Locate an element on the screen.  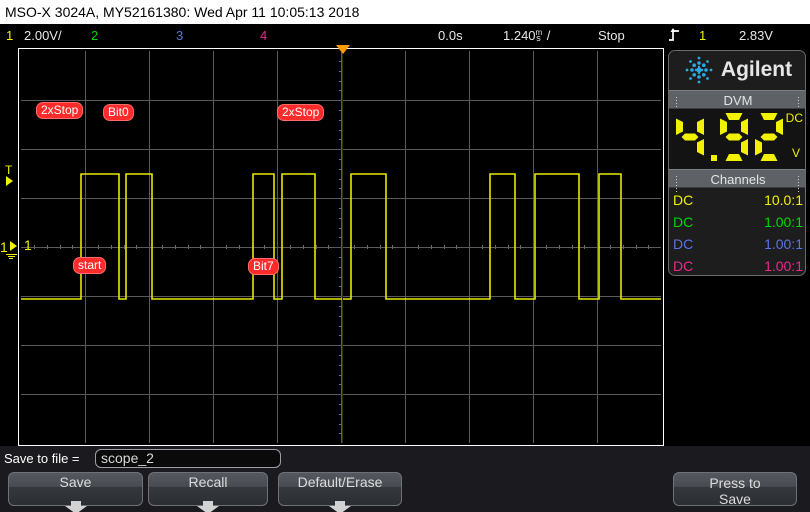
recall-button-label: Recall is located at coordinates (208, 482).